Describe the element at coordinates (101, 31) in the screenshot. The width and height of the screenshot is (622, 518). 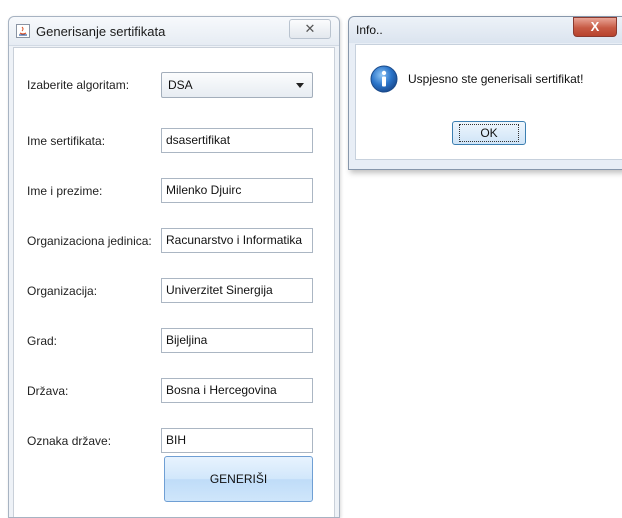
I see `window-title: Generisanje sertifikata` at that location.